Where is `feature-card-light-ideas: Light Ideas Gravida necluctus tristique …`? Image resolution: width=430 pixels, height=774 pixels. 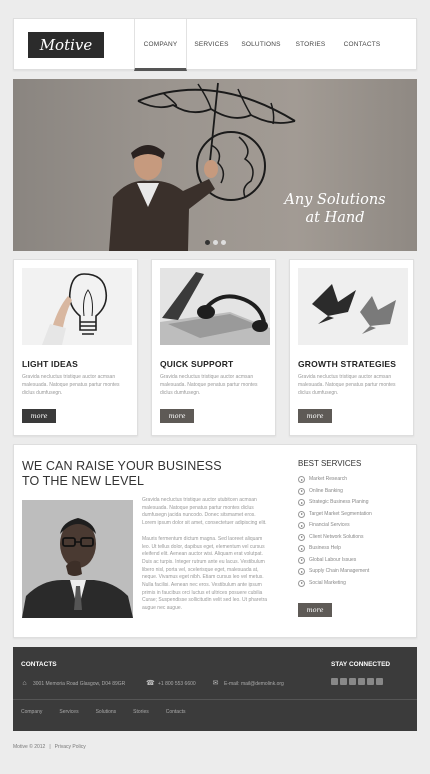 feature-card-light-ideas: Light Ideas Gravida necluctus tristique … is located at coordinates (75, 347).